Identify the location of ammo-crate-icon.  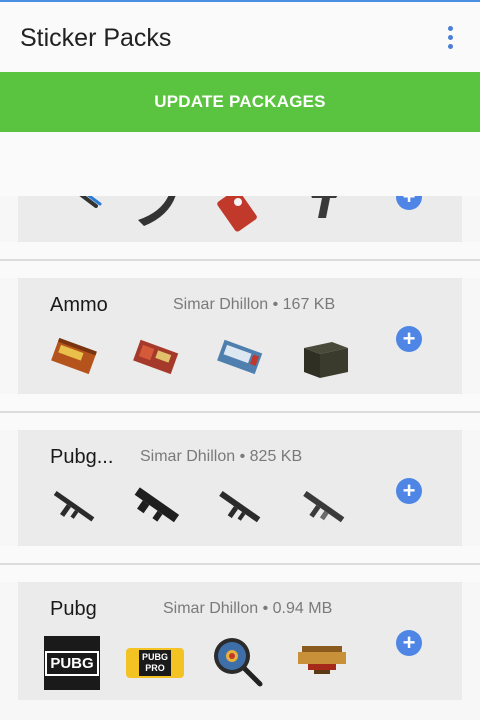
(326, 360).